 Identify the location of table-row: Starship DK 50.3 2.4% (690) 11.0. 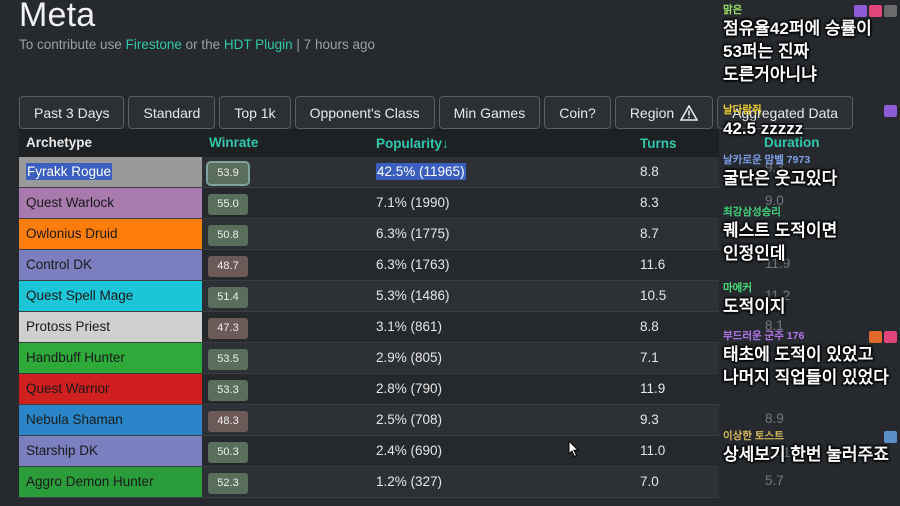
(369, 451).